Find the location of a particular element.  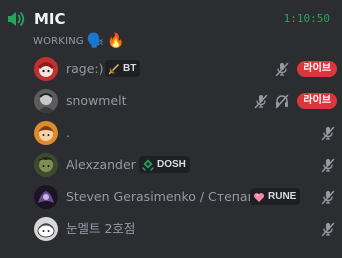

voice-user-row: snowmelt 라이브 is located at coordinates (186, 101).